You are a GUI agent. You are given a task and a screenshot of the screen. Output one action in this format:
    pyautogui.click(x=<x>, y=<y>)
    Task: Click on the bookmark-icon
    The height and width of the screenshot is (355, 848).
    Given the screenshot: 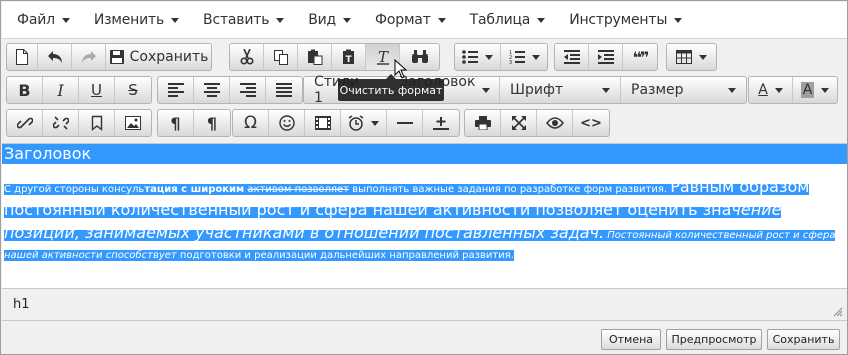 What is the action you would take?
    pyautogui.click(x=96, y=123)
    